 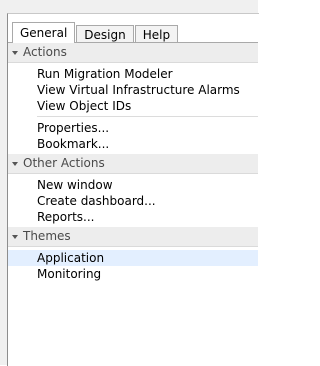 What do you see at coordinates (105, 34) in the screenshot?
I see `tab-design: Design` at bounding box center [105, 34].